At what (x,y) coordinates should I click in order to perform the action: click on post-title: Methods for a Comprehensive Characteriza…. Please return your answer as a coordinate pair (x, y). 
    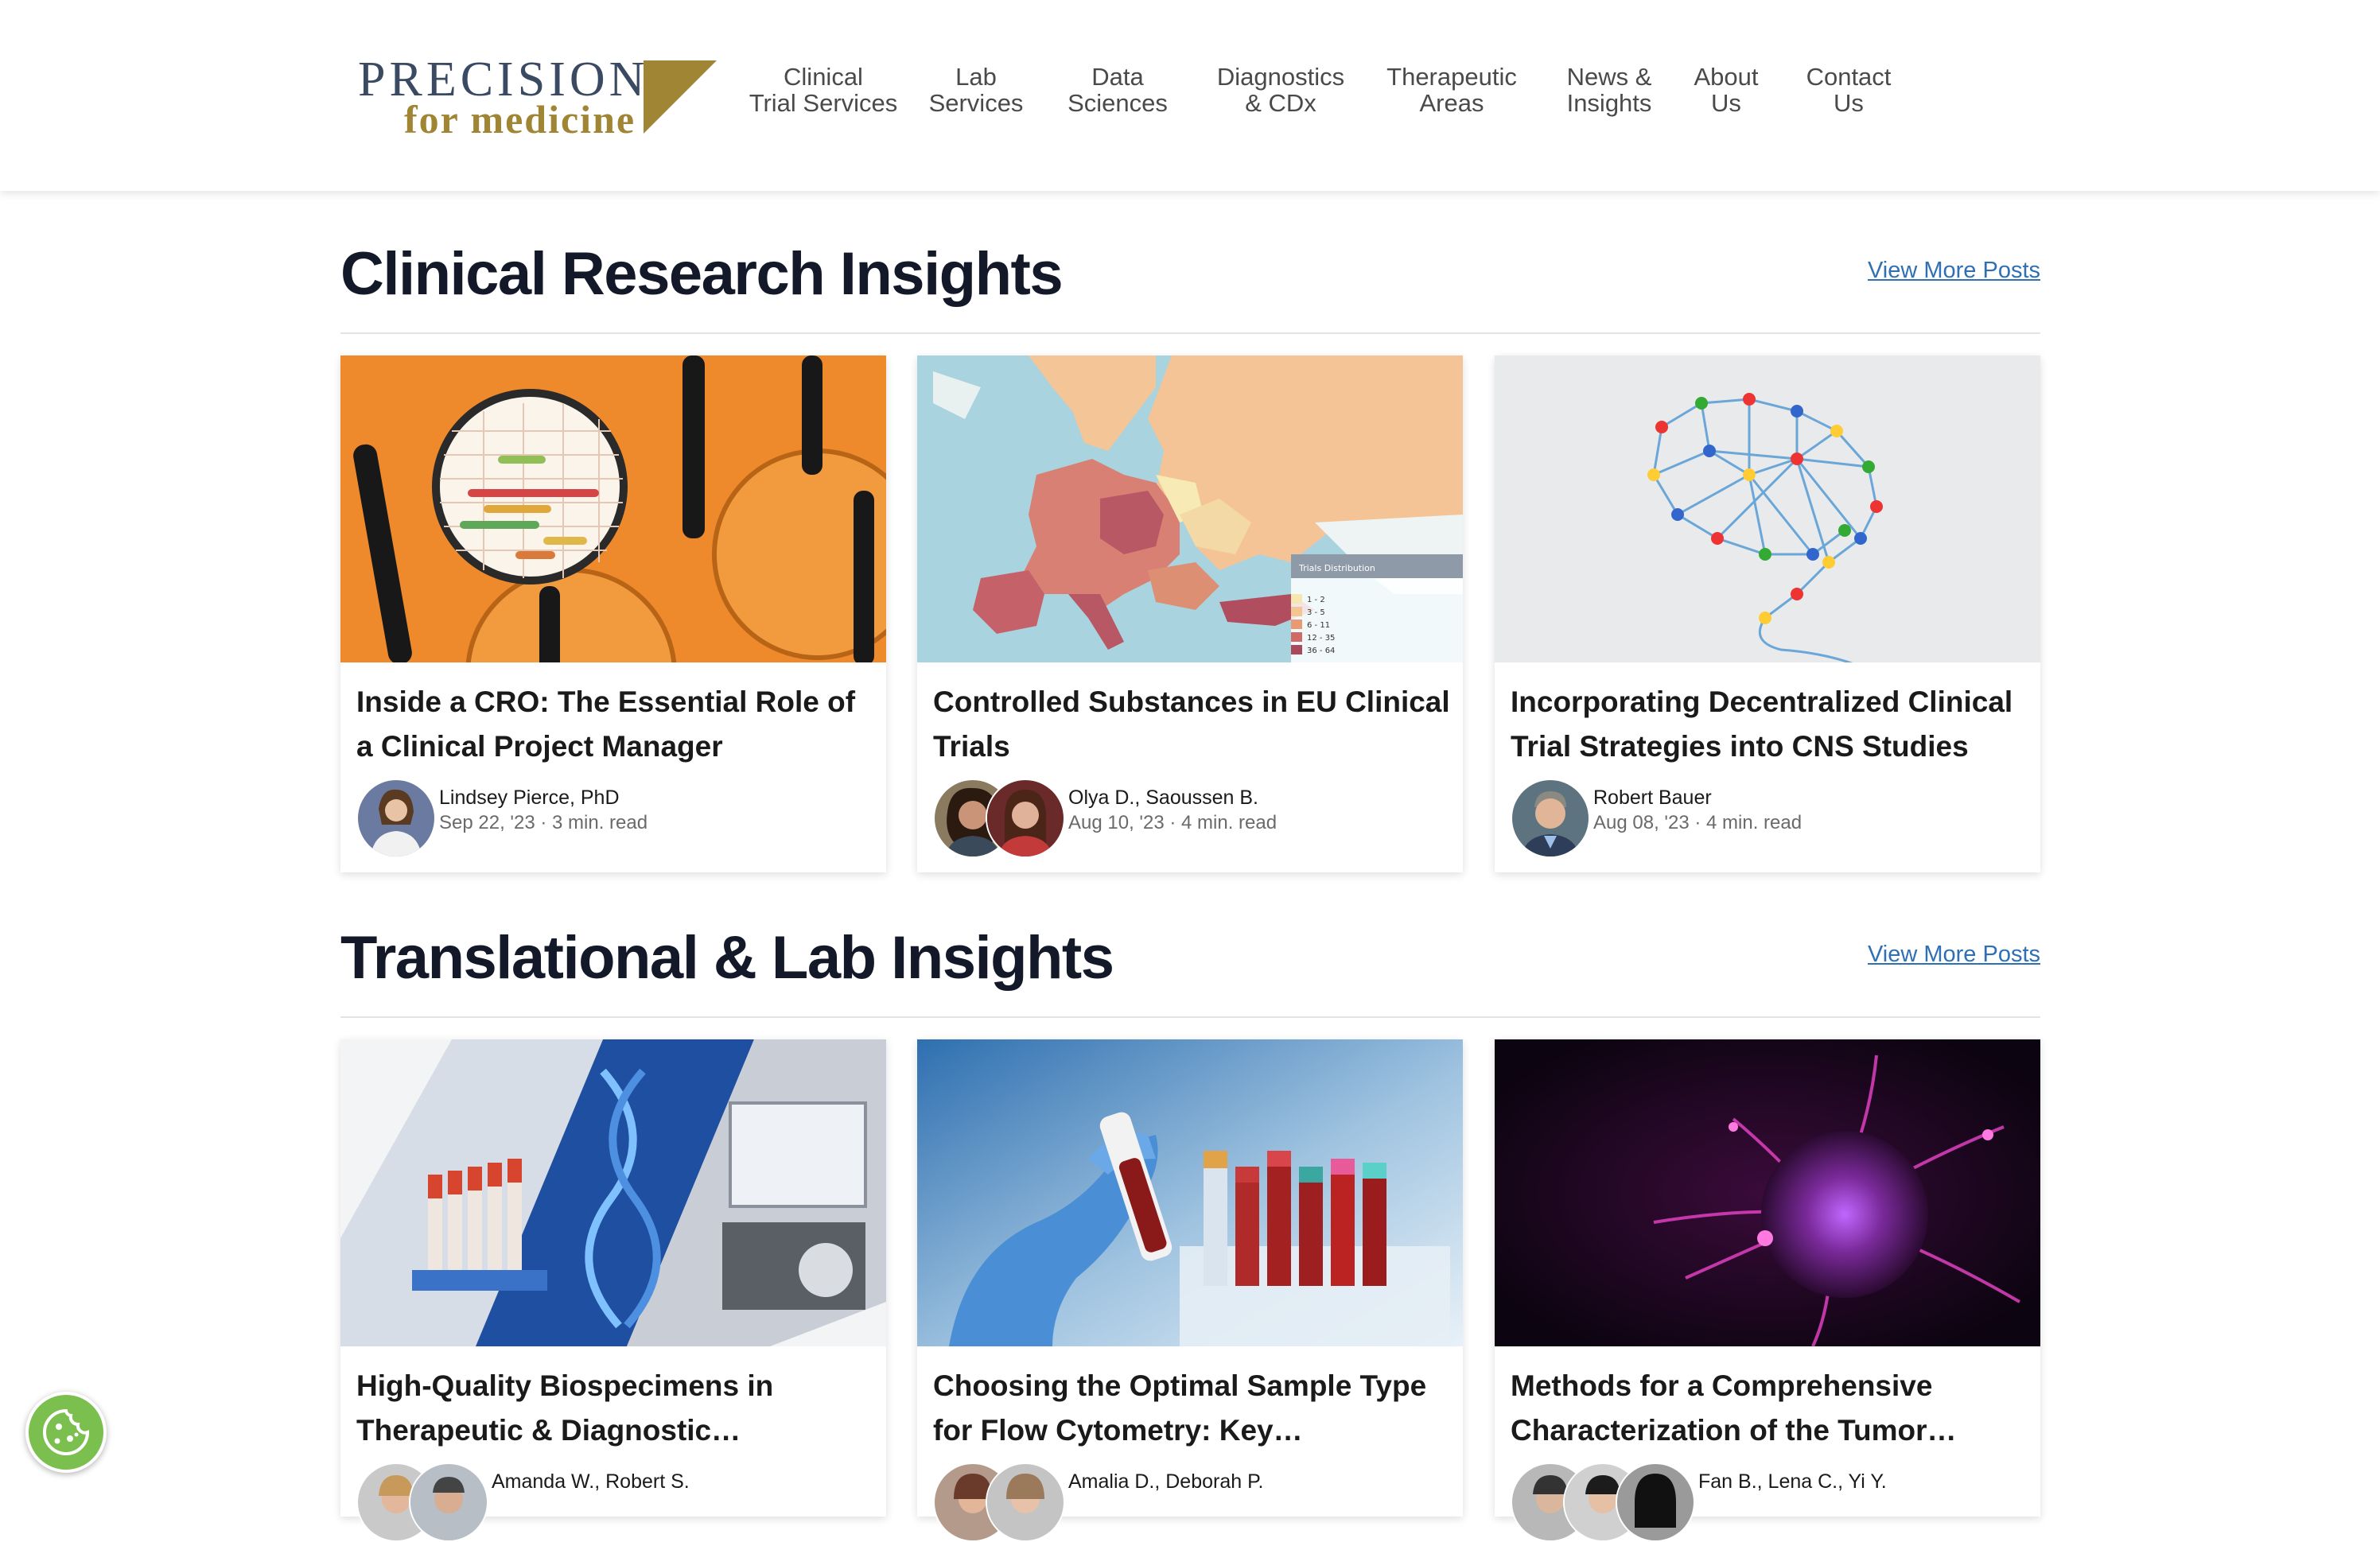
    Looking at the image, I should click on (1769, 1408).